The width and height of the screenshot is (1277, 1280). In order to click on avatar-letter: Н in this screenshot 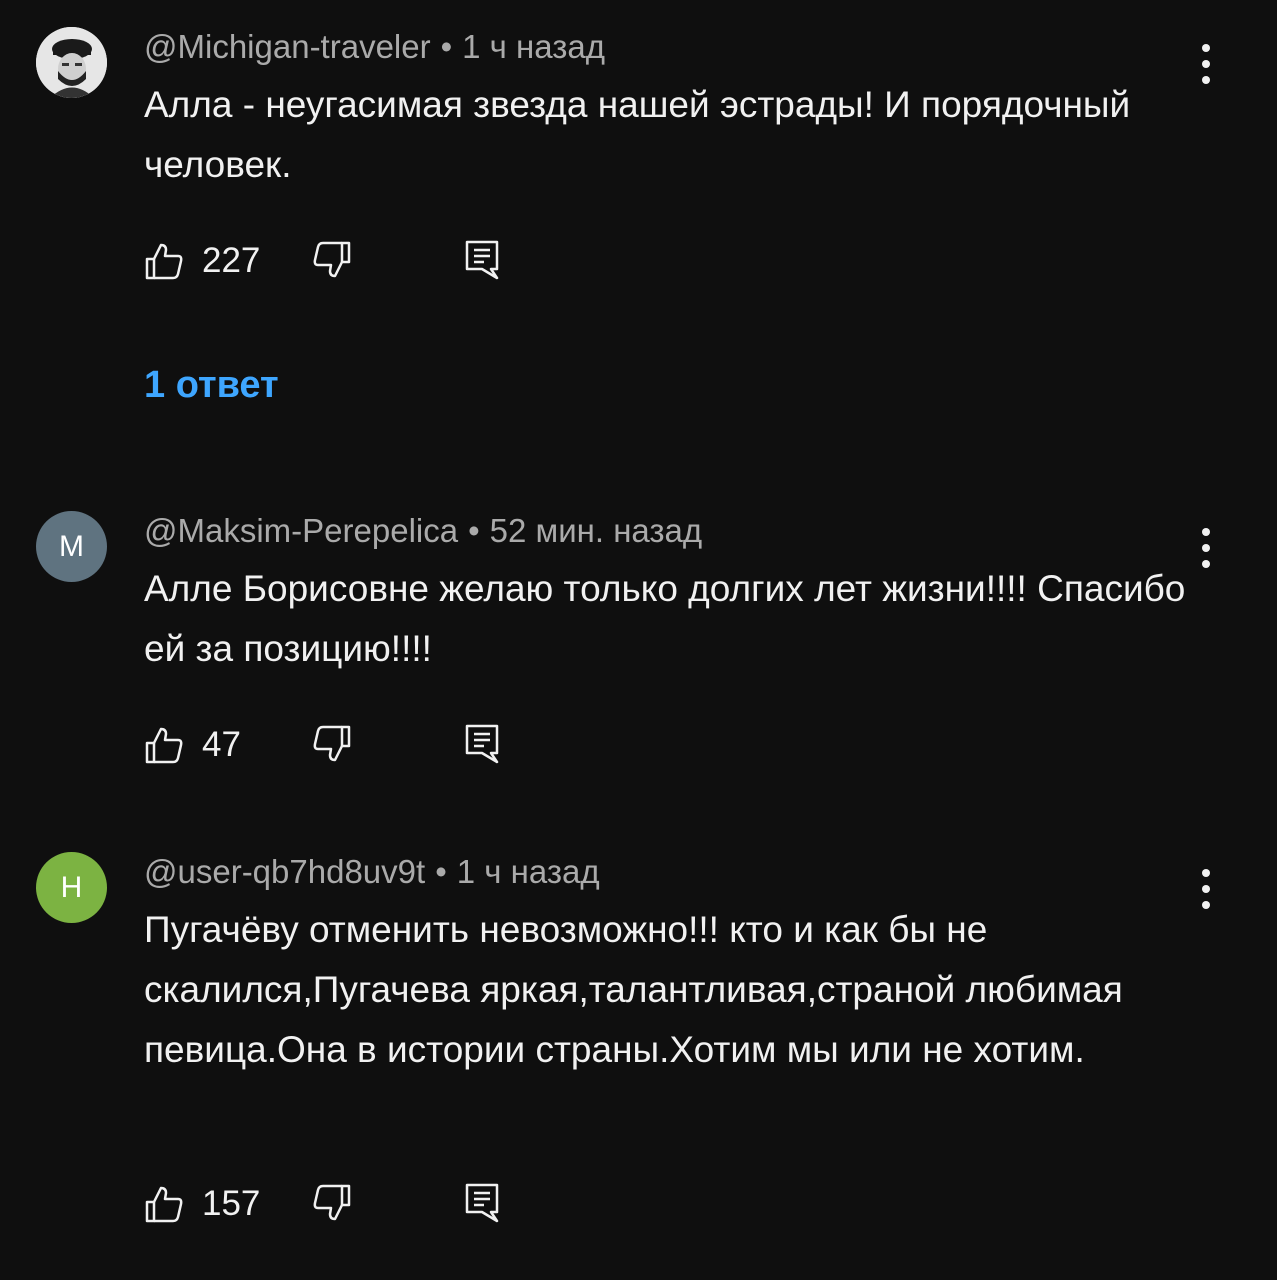, I will do `click(71, 887)`.